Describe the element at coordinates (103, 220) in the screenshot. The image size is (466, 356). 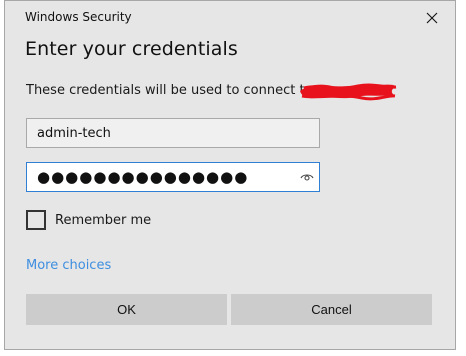
I see `remember-me-label: Remember me` at that location.